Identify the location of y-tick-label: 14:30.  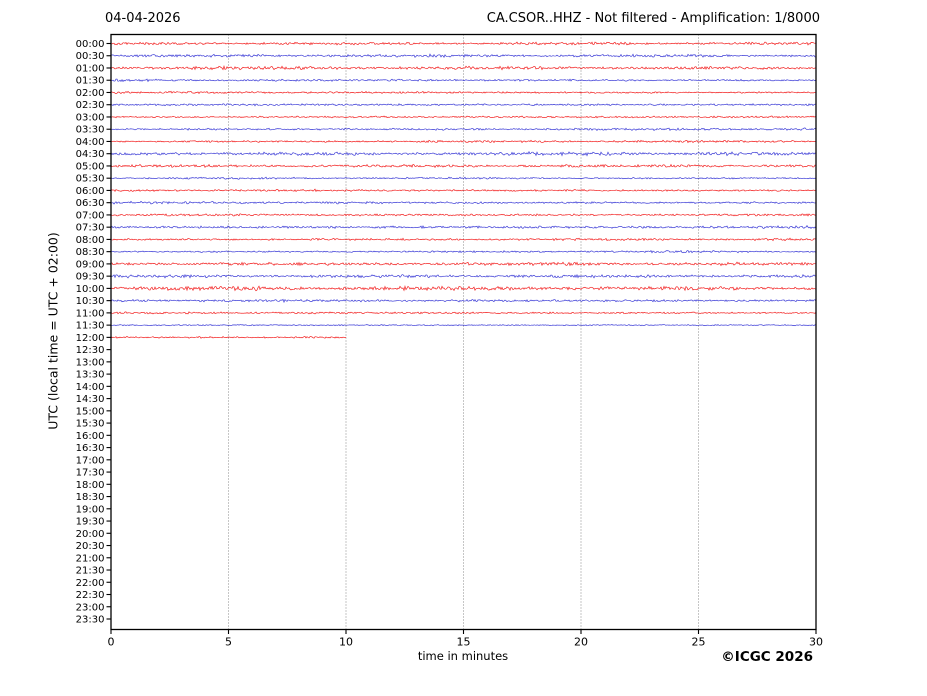
(90, 399).